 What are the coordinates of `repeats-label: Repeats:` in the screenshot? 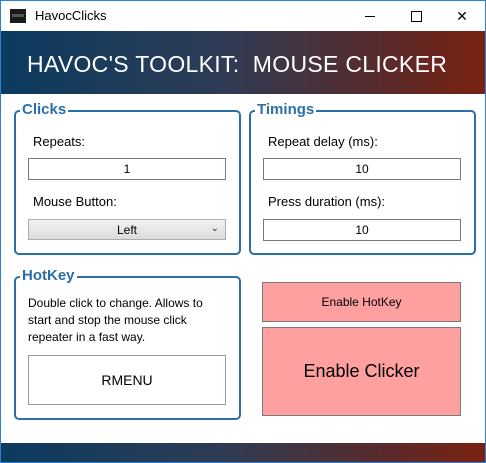 It's located at (59, 141).